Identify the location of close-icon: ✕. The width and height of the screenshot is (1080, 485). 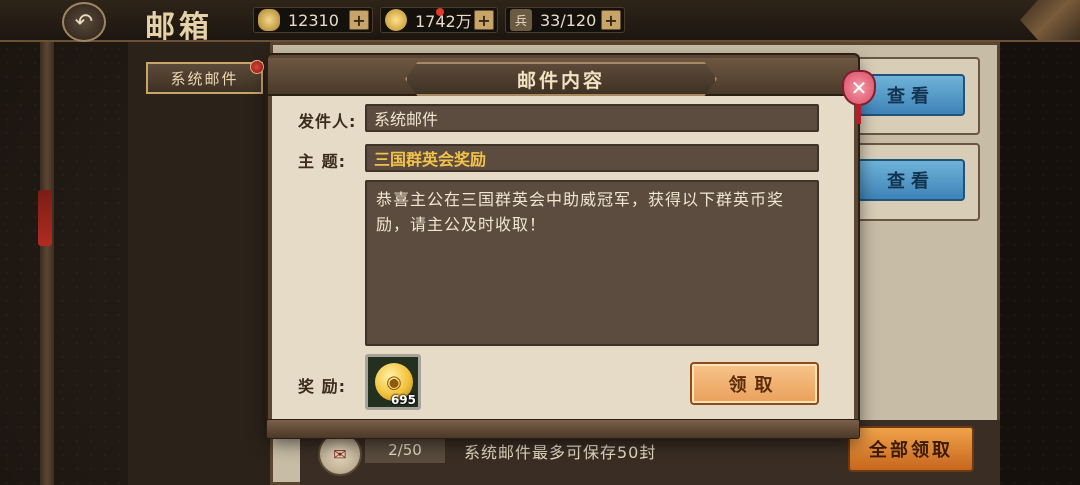
(859, 88).